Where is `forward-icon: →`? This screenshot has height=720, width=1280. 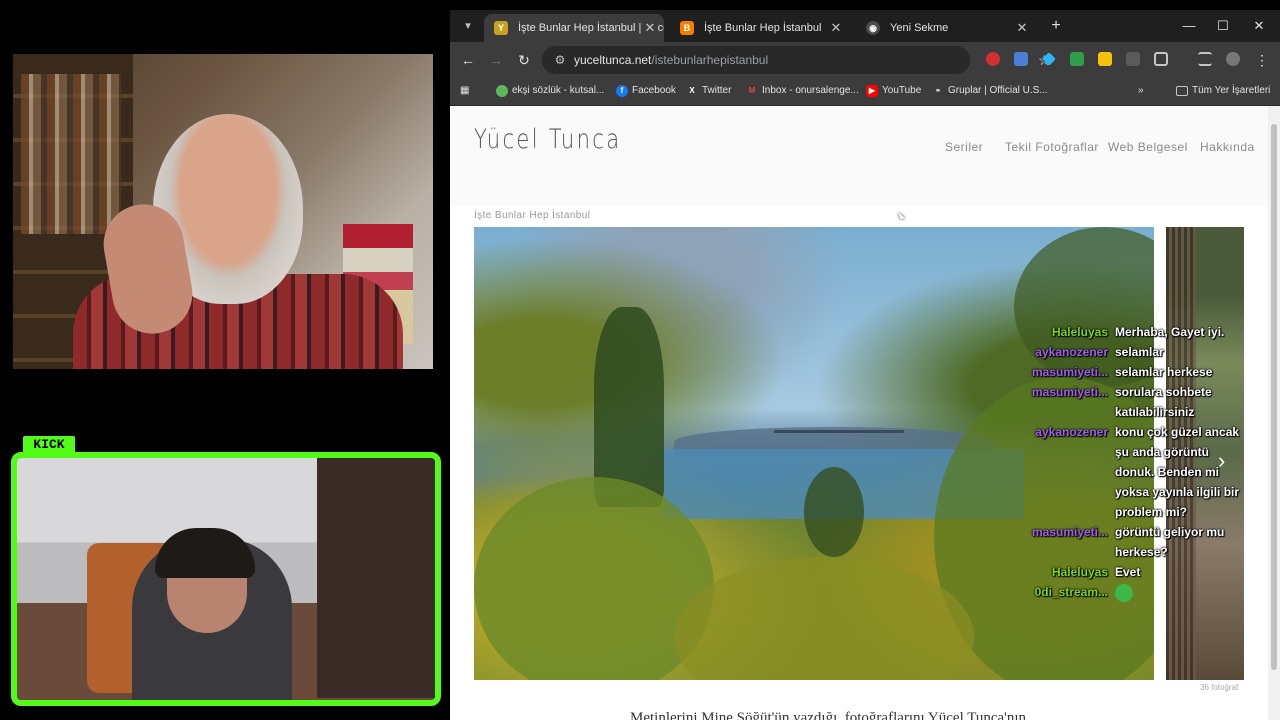 forward-icon: → is located at coordinates (496, 60).